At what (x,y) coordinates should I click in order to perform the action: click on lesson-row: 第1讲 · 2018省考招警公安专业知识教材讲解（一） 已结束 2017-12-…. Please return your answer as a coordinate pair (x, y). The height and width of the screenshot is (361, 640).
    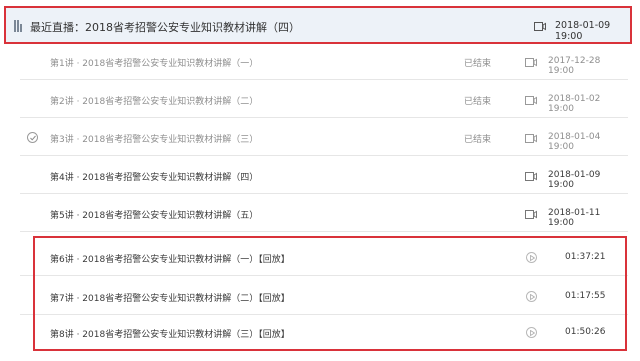
    Looking at the image, I should click on (324, 62).